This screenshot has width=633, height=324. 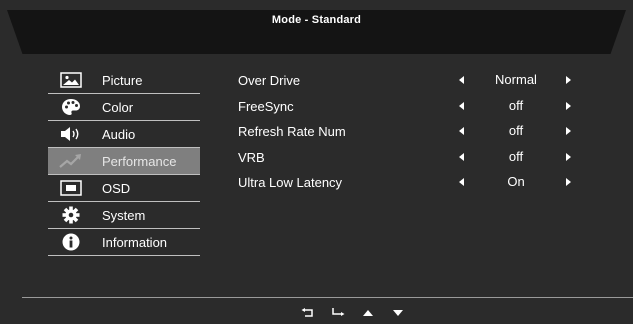 I want to click on nav-label-system: System, so click(x=124, y=215).